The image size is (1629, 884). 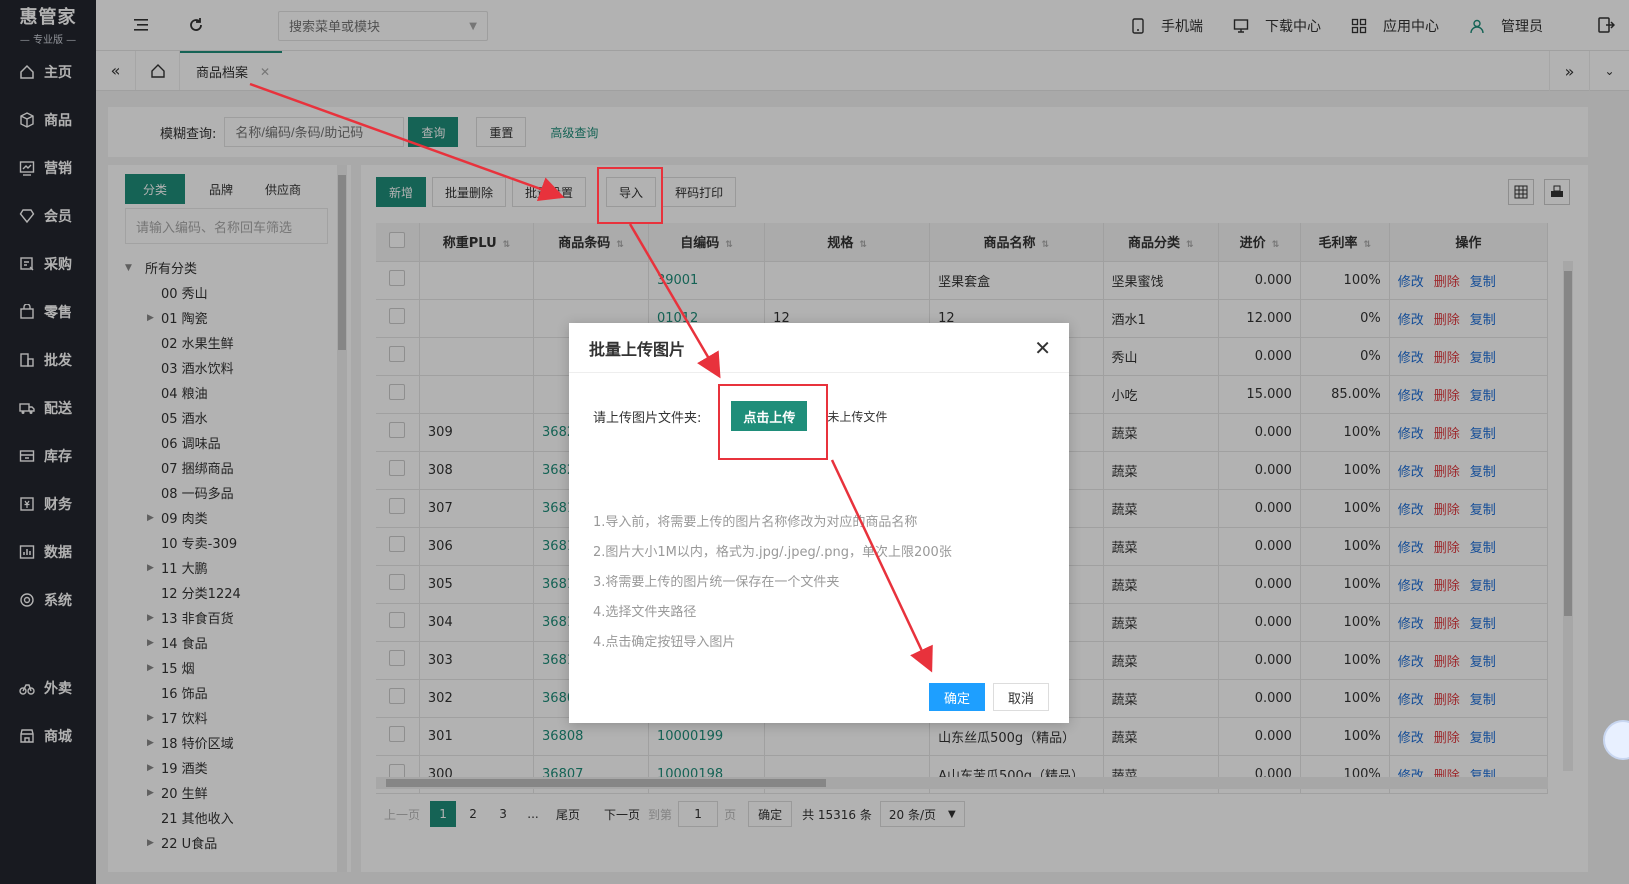 What do you see at coordinates (647, 418) in the screenshot?
I see `upload-label: 请上传图片文件夹:` at bounding box center [647, 418].